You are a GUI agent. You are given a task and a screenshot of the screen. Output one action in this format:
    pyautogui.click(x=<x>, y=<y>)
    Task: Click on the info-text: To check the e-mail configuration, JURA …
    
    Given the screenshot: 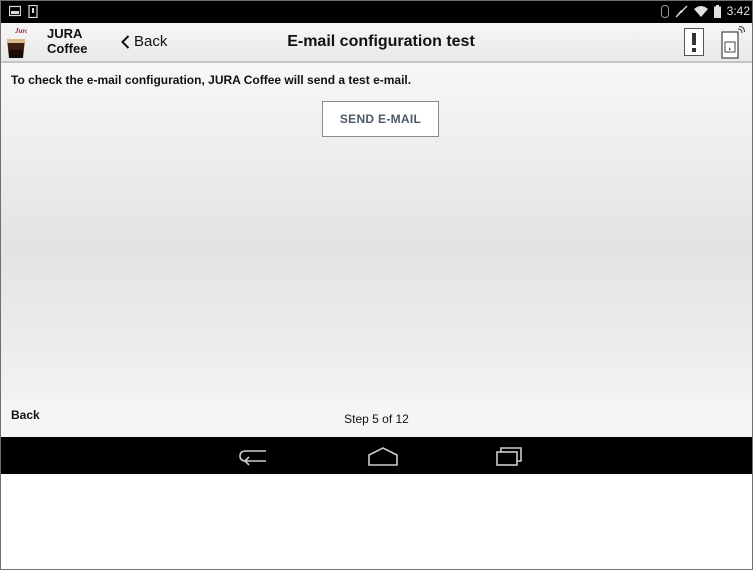 What is the action you would take?
    pyautogui.click(x=211, y=80)
    